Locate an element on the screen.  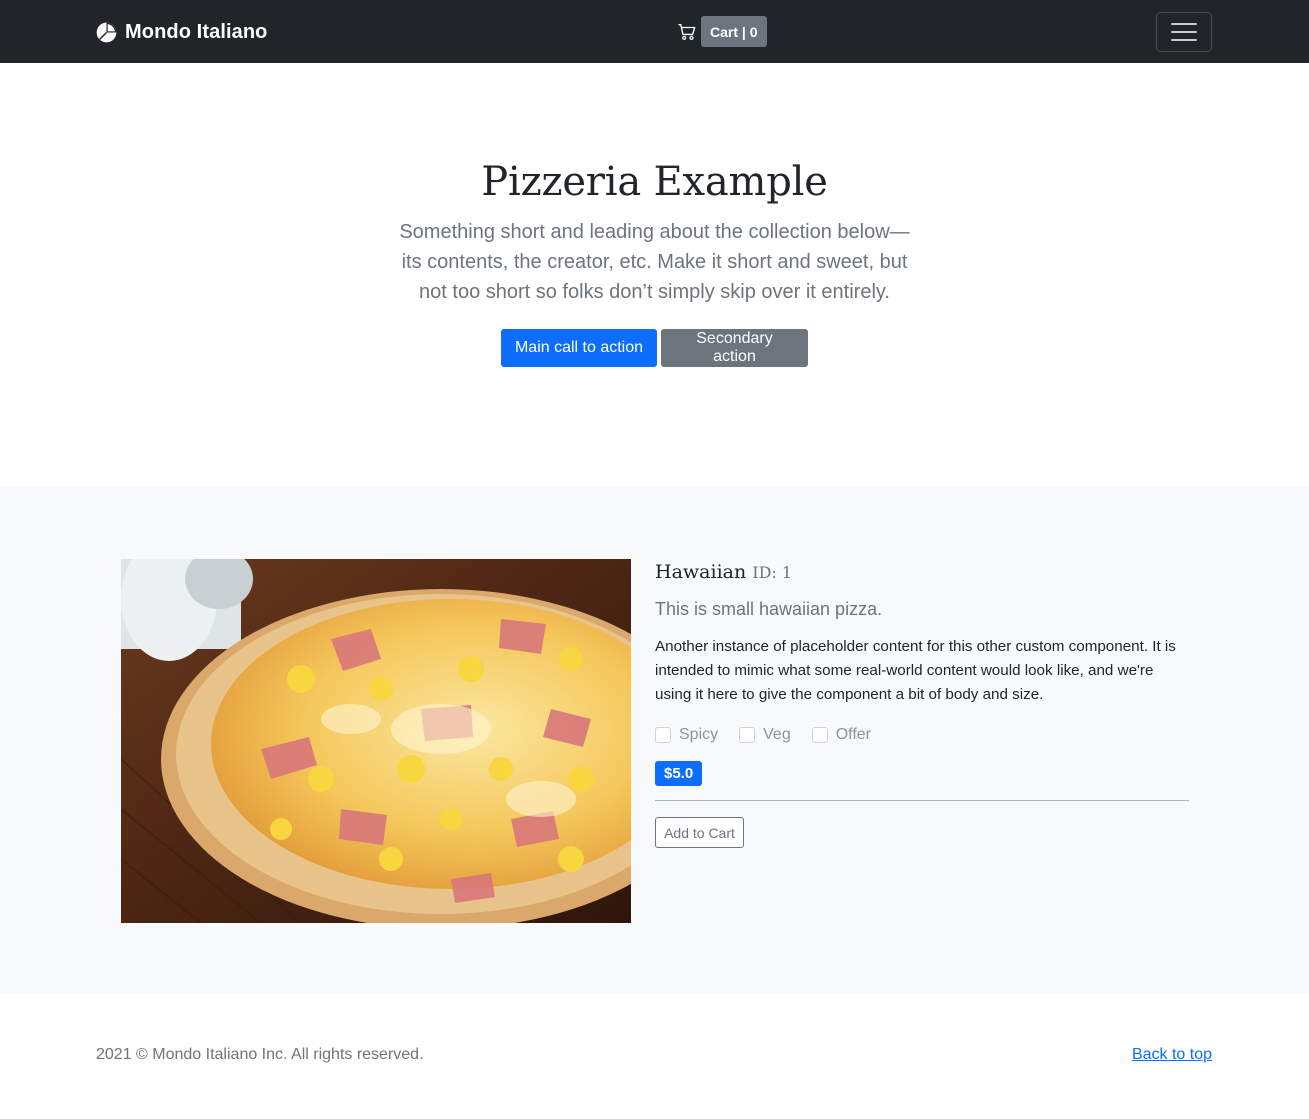
veg-checkbox is located at coordinates (747, 735).